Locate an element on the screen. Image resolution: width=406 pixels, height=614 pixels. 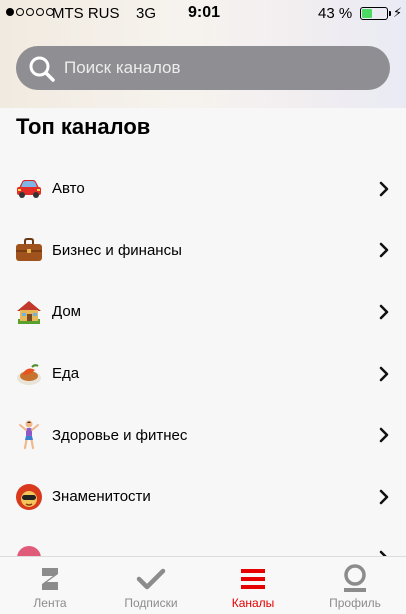
tab-label: Подписки is located at coordinates (151, 603).